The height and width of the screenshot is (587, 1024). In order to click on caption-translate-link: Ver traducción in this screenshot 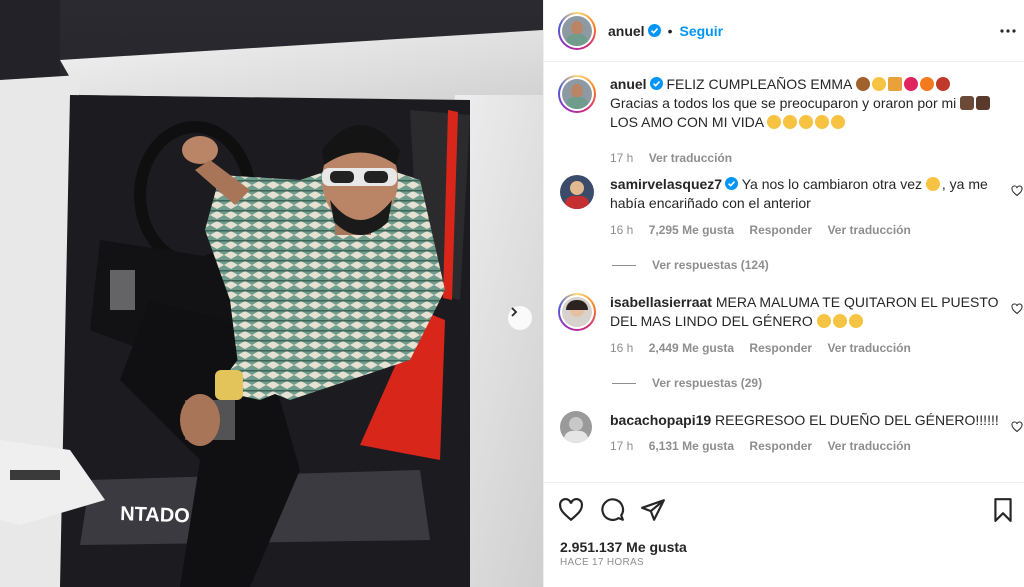, I will do `click(690, 158)`.